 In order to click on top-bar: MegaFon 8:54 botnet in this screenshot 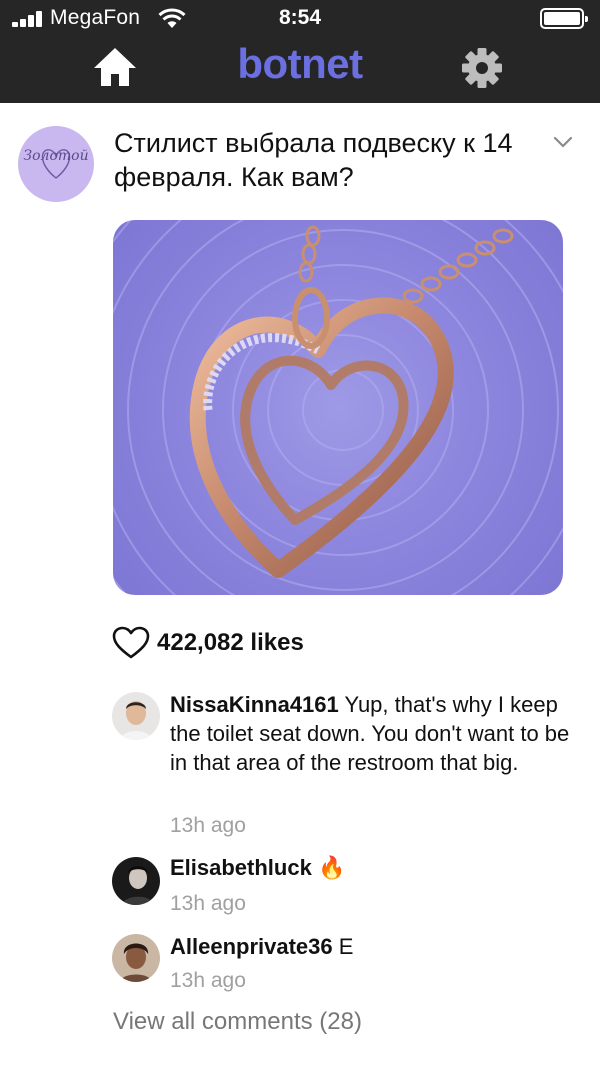, I will do `click(300, 51)`.